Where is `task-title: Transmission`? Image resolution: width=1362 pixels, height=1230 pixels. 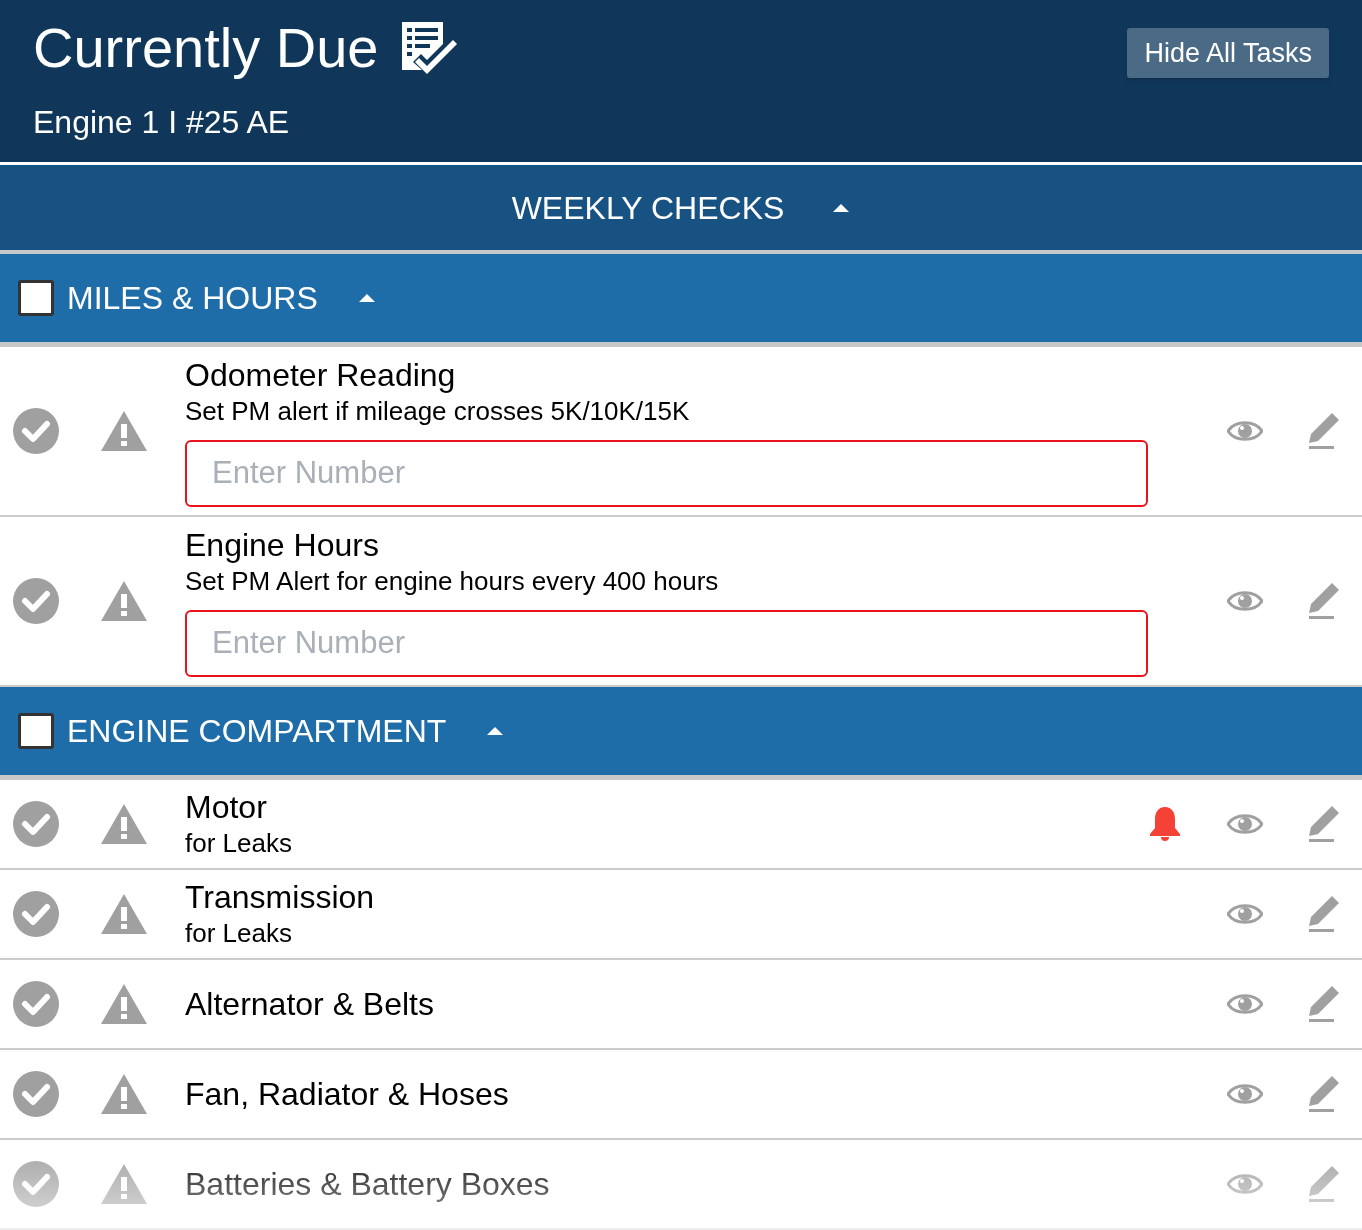 task-title: Transmission is located at coordinates (280, 897).